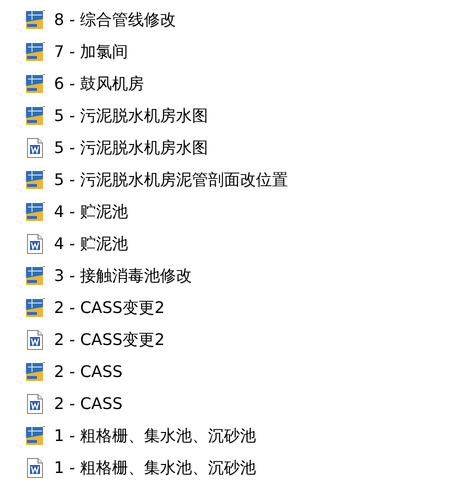  I want to click on file-name: 7 - 加氯间, so click(91, 52).